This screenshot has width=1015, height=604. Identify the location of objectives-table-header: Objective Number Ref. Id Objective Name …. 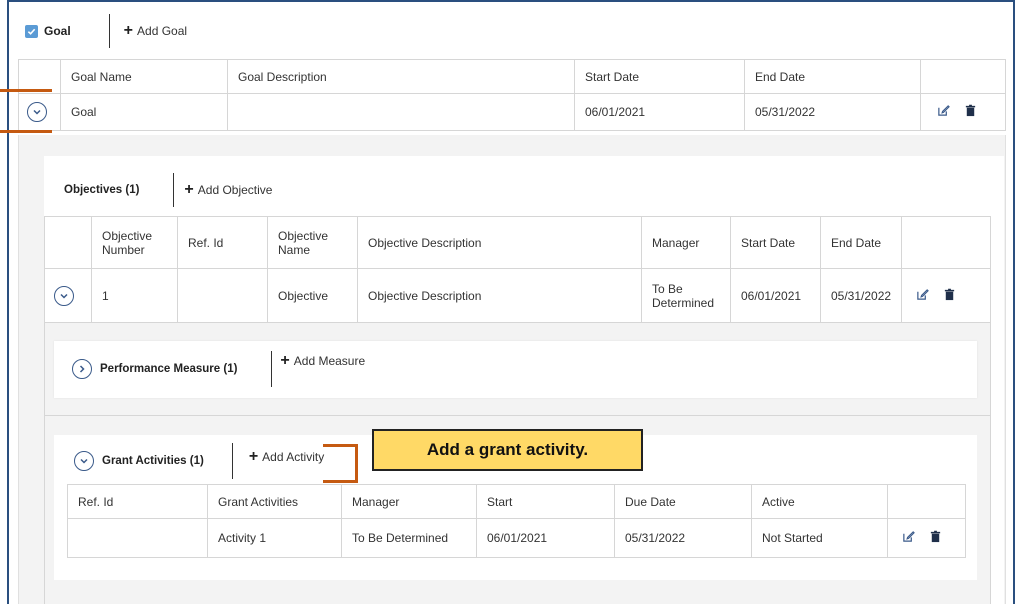
(517, 242).